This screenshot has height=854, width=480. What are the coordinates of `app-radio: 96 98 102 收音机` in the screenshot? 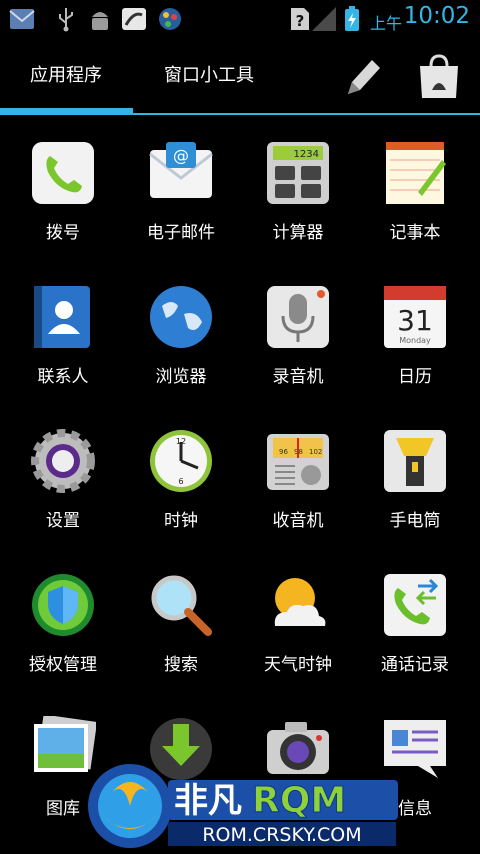 It's located at (298, 483).